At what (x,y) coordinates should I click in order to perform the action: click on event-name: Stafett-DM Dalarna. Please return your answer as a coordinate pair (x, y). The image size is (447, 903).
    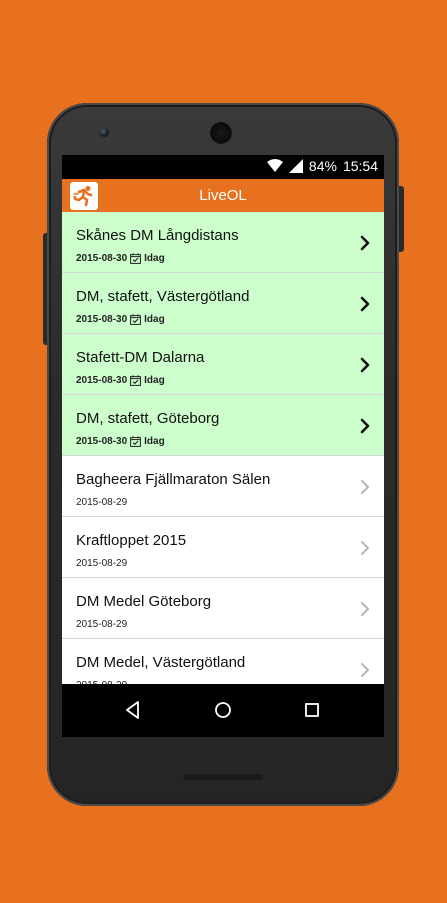
    Looking at the image, I should click on (140, 357).